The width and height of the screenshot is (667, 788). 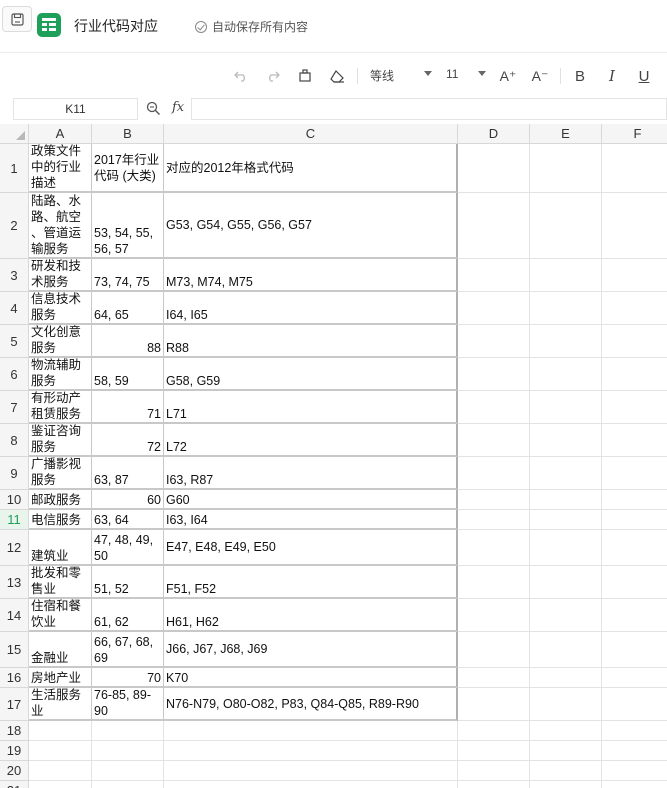 What do you see at coordinates (14, 615) in the screenshot?
I see `row-header-14: 14` at bounding box center [14, 615].